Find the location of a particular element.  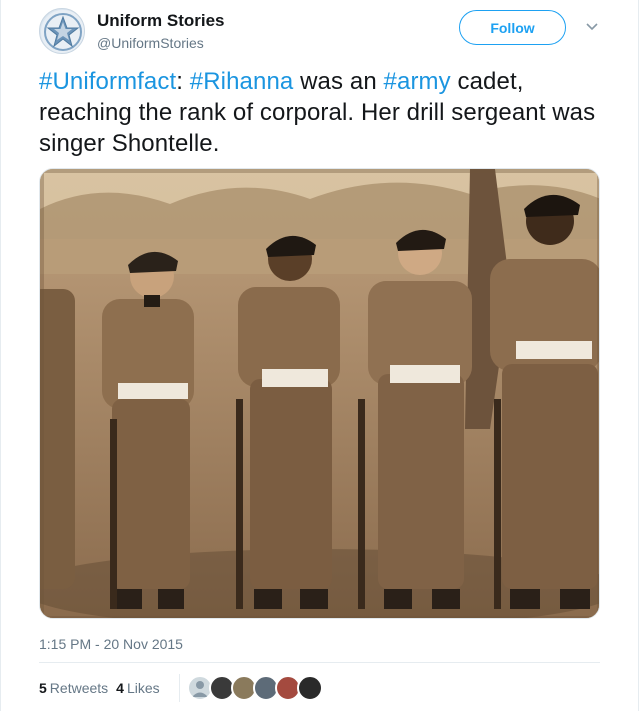

tweet-header: Uniform Stories @UniformStories Follow is located at coordinates (328, 30).